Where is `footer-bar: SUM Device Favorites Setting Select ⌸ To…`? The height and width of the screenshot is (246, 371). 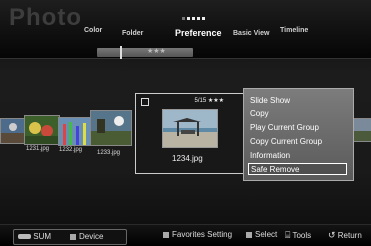
footer-bar: SUM Device Favorites Setting Select ⌸ To… is located at coordinates (185, 235).